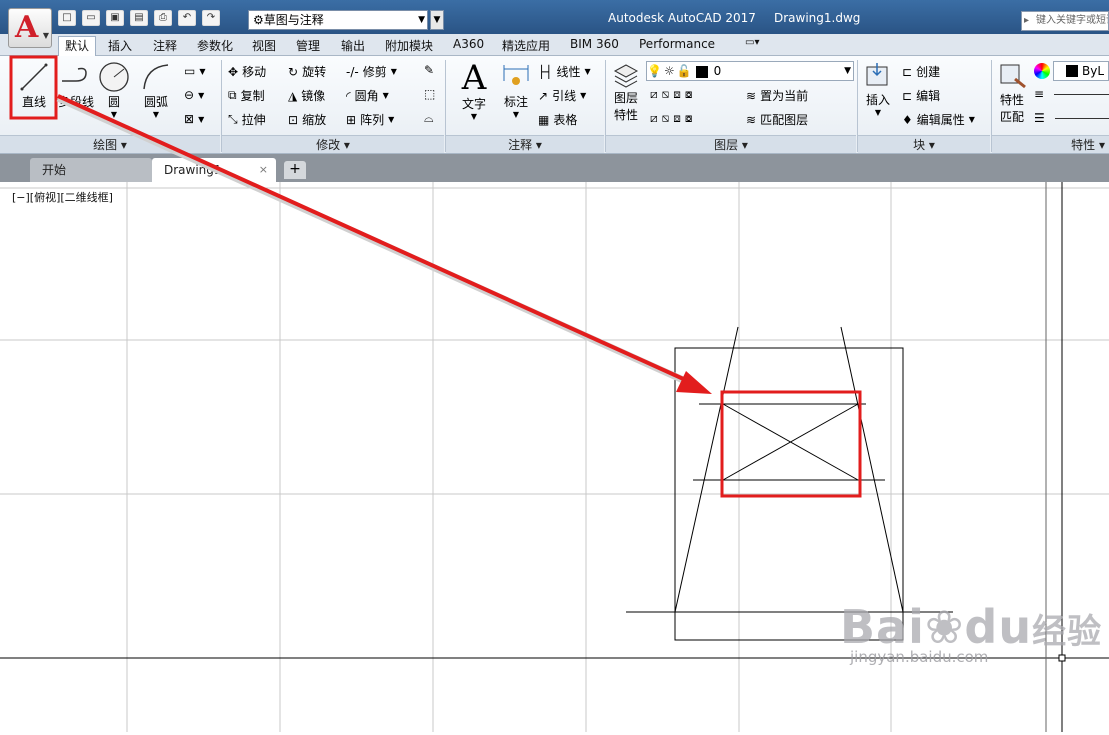  What do you see at coordinates (308, 45) in the screenshot?
I see `tab-manage: 管理` at bounding box center [308, 45].